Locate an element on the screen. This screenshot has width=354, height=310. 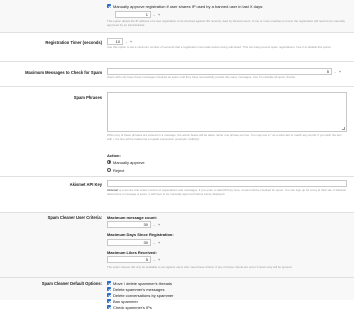
spam-action-manually-approve-label: Manually approve is located at coordinates (129, 162).